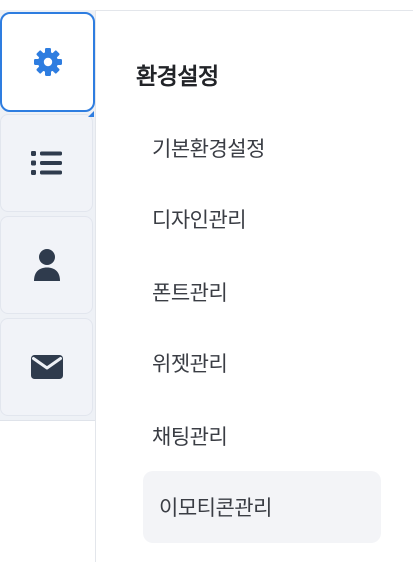  I want to click on active-tab-notch, so click(91, 114).